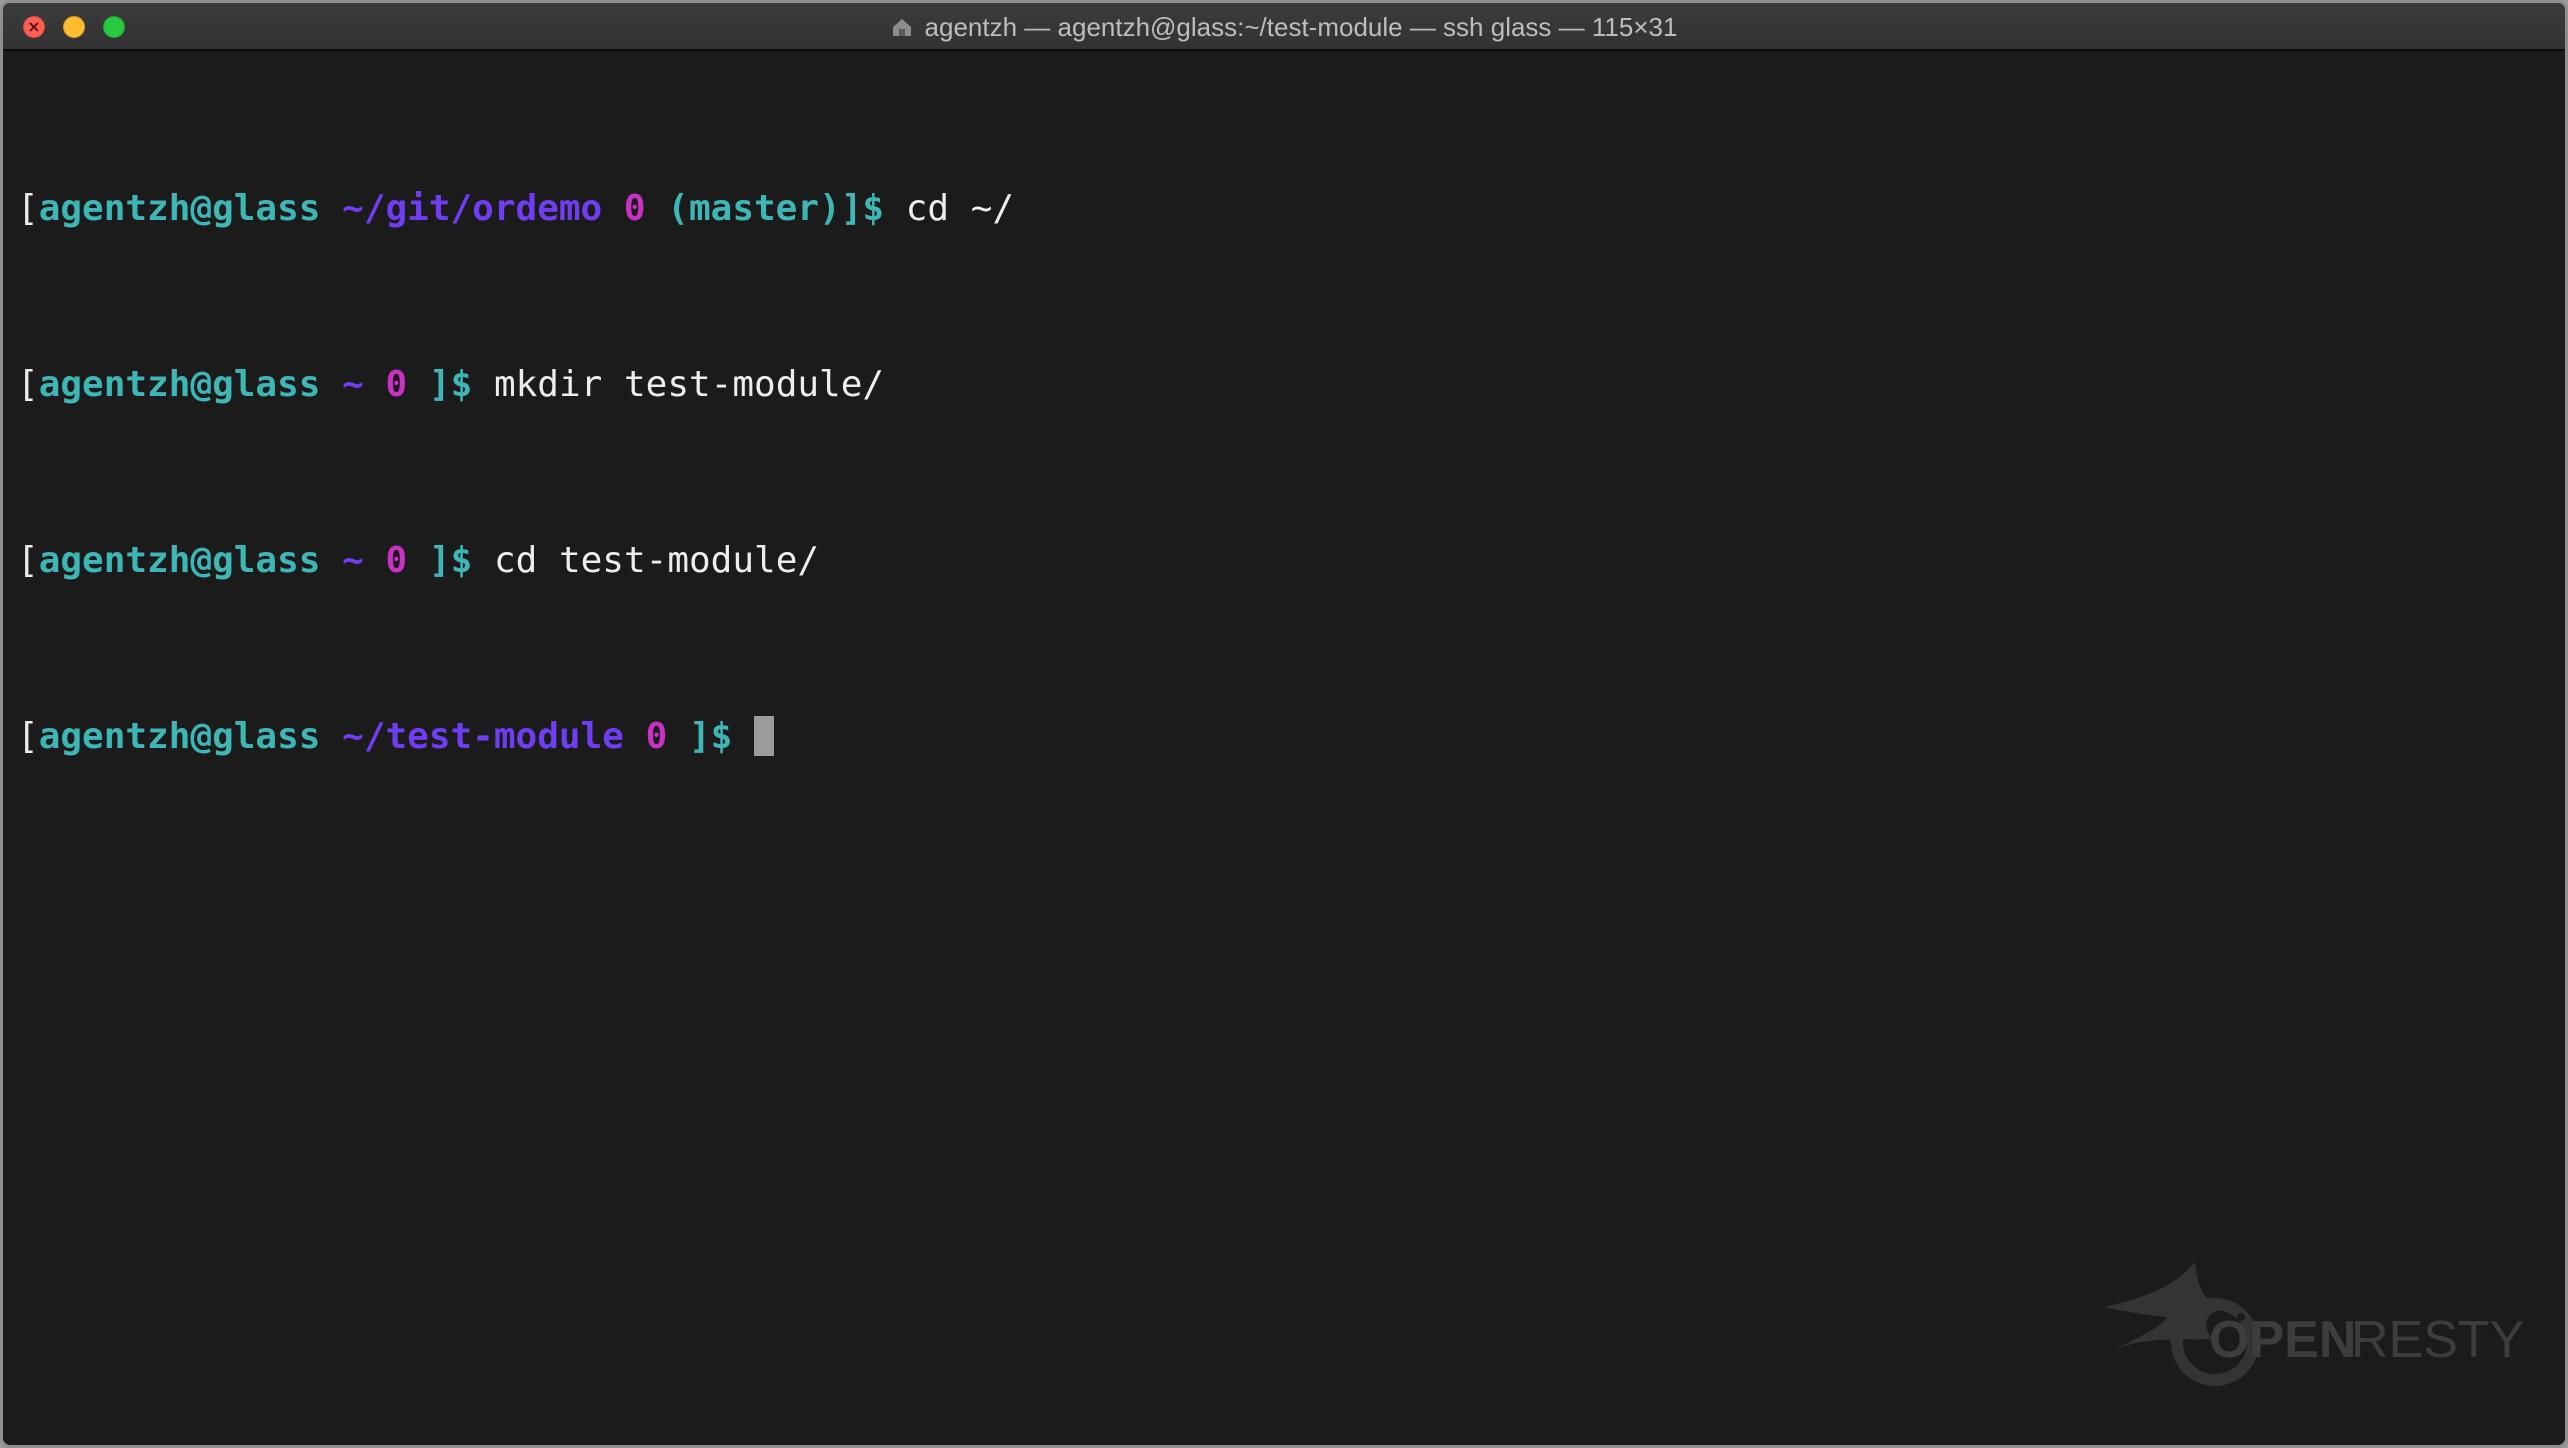 This screenshot has height=1448, width=2568. I want to click on home-folder-icon, so click(902, 27).